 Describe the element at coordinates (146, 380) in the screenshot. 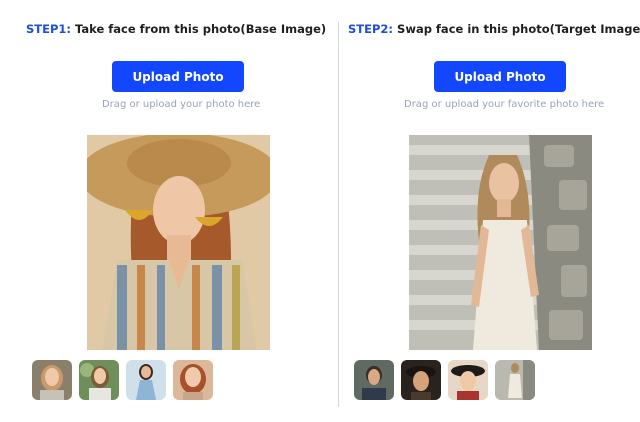

I see `sample-thumb-woman-in-dress` at that location.